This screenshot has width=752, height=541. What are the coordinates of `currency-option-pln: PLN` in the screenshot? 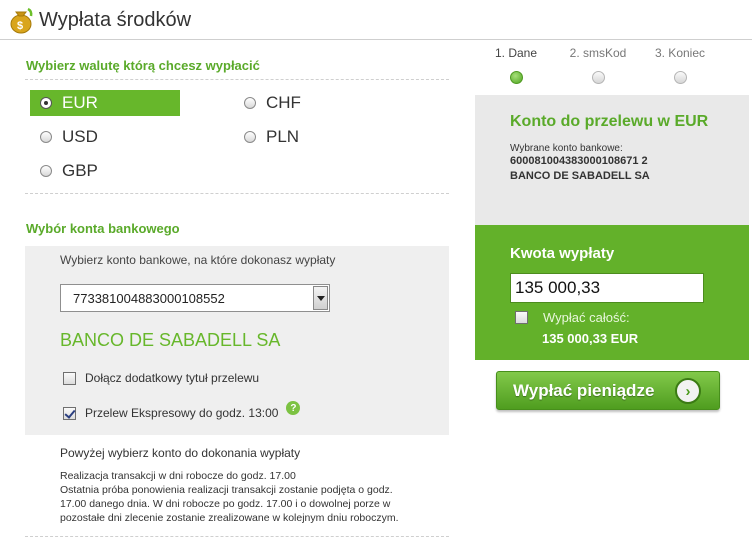 It's located at (309, 137).